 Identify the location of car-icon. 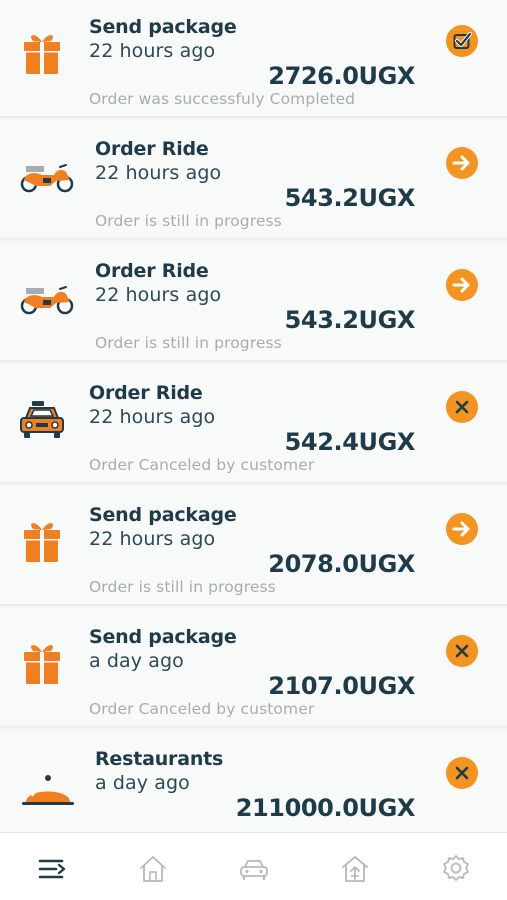
(254, 870).